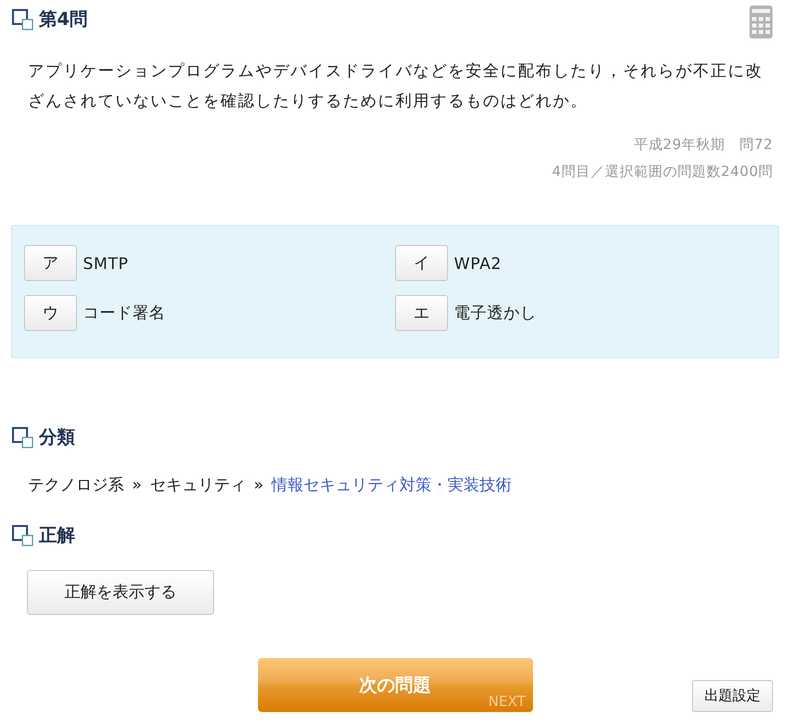 The width and height of the screenshot is (790, 728). I want to click on exam-label: 平成29年秋期 問72, so click(703, 145).